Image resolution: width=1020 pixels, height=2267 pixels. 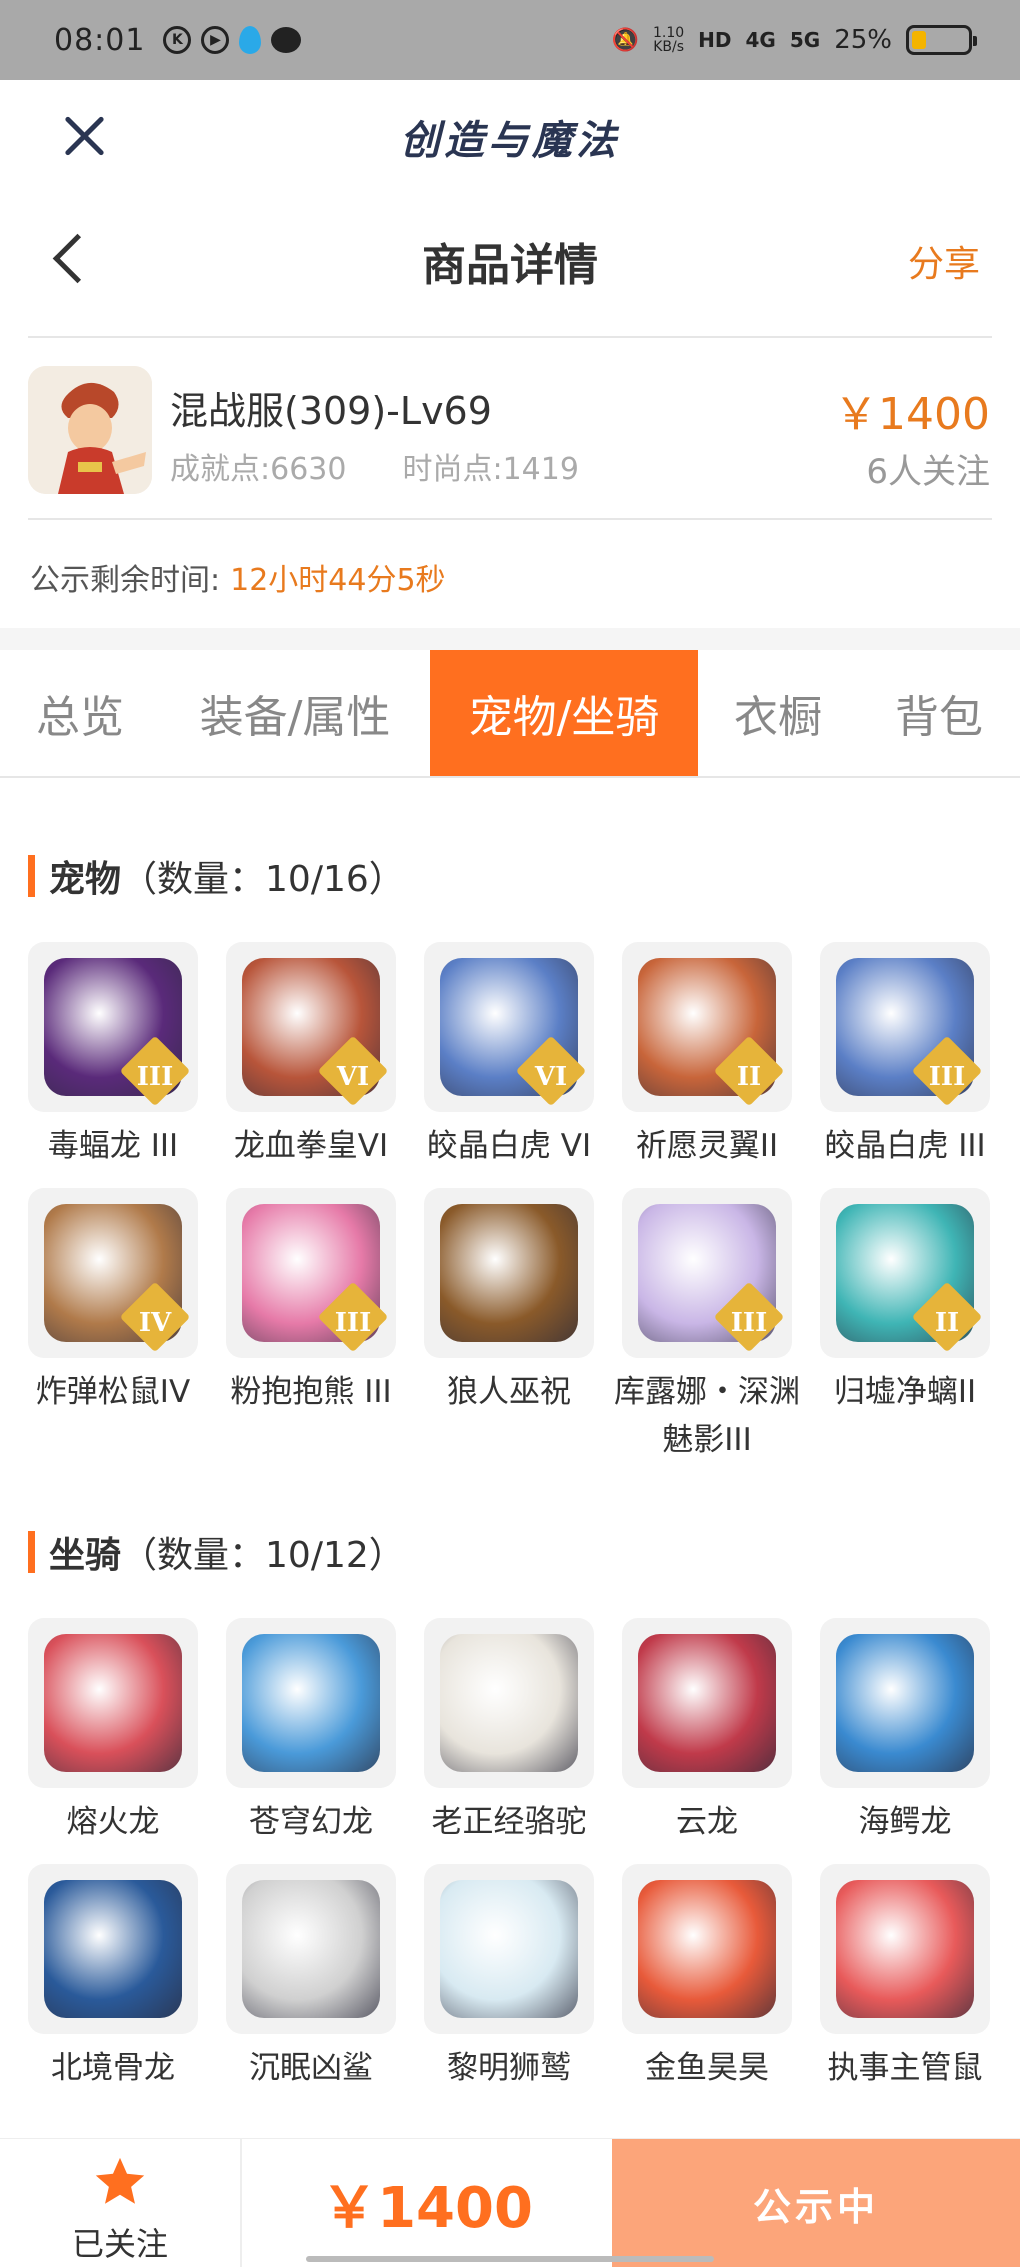 What do you see at coordinates (947, 1323) in the screenshot?
I see `rank-badge-text: II` at bounding box center [947, 1323].